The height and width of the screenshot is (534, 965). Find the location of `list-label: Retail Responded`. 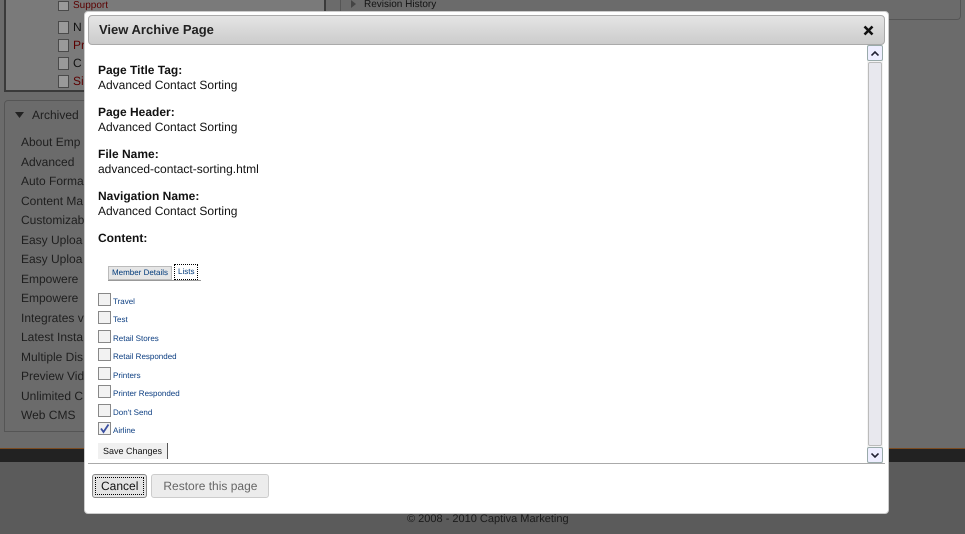

list-label: Retail Responded is located at coordinates (145, 357).